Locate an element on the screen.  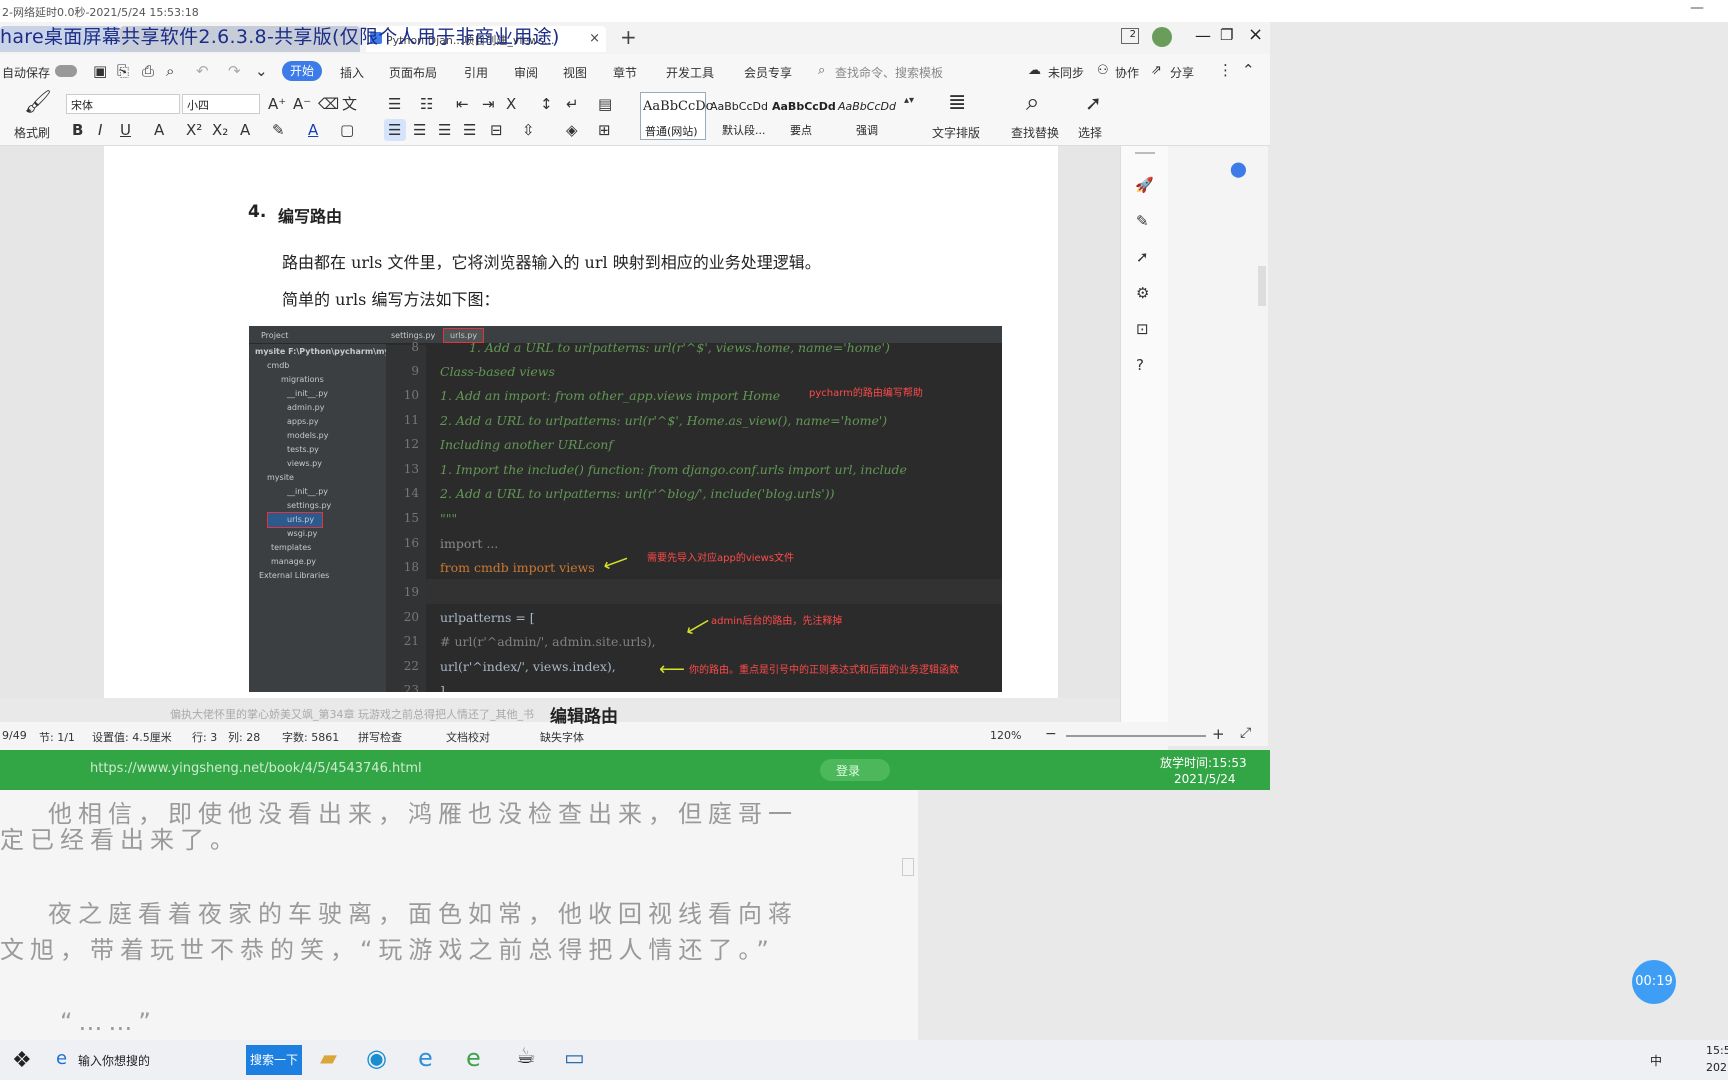
sort-icon: ↕ is located at coordinates (546, 104).